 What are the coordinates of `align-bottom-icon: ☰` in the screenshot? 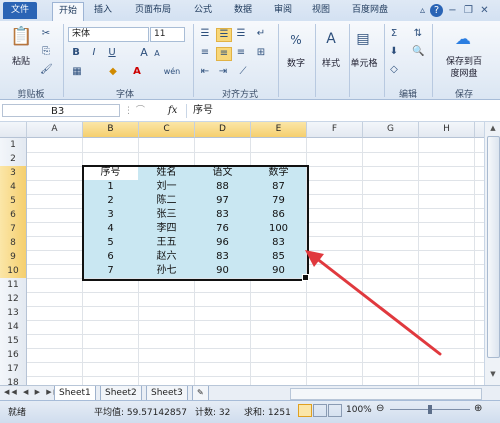 It's located at (241, 34).